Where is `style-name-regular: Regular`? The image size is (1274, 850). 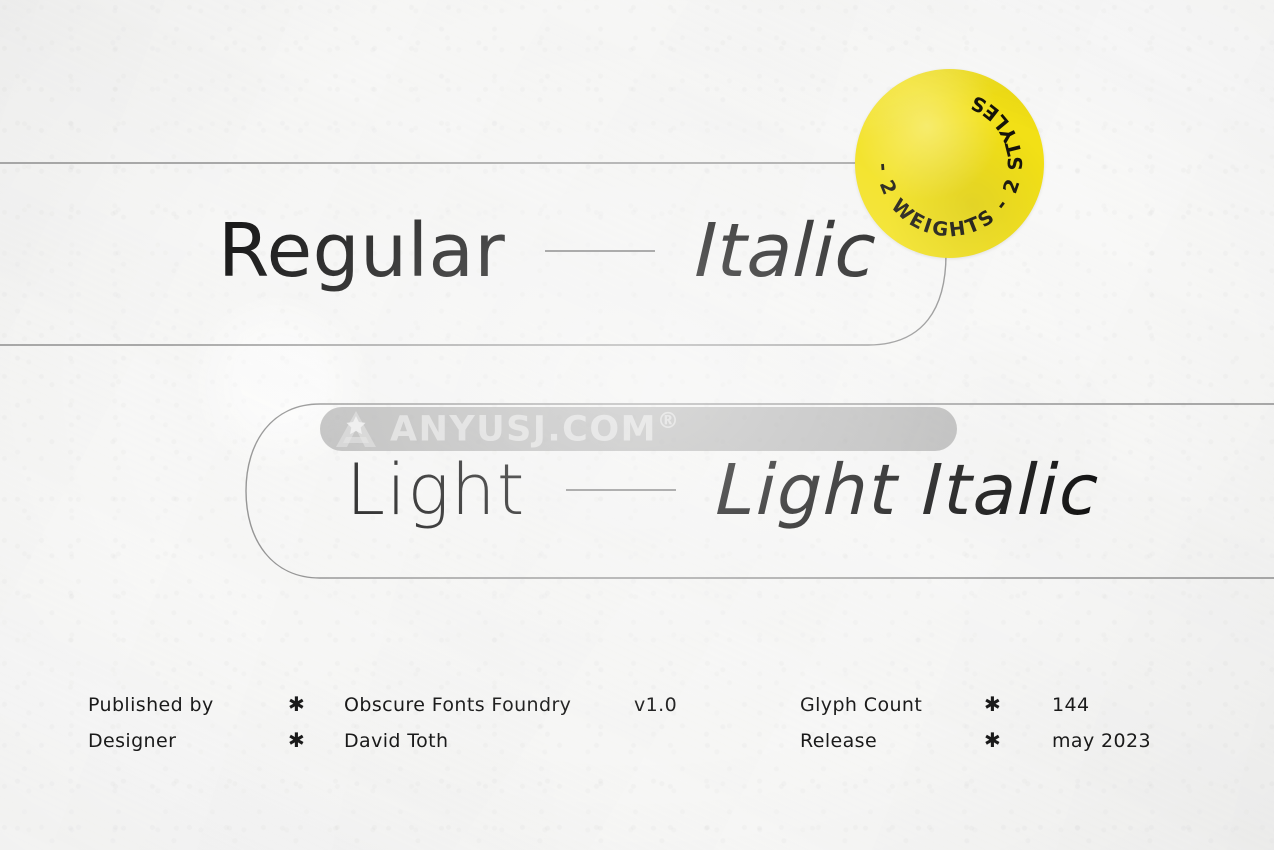
style-name-regular: Regular is located at coordinates (362, 251).